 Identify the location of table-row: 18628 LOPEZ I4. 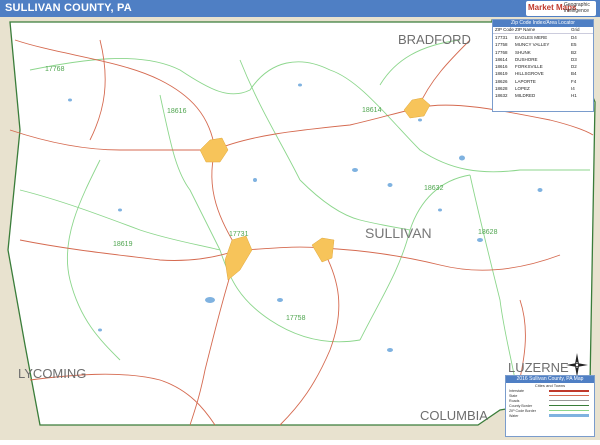
(543, 88).